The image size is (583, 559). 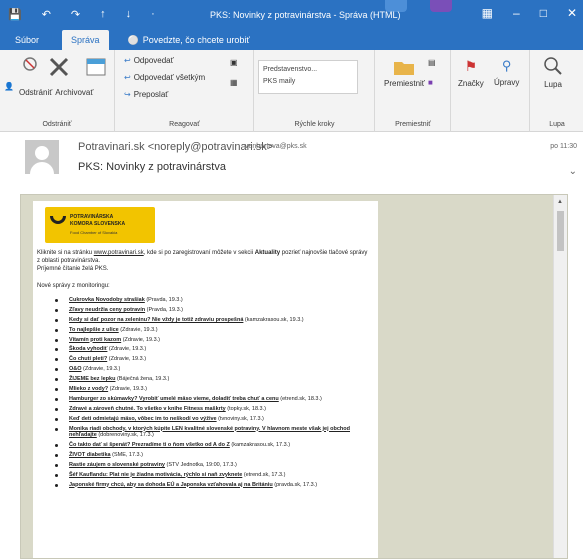 I want to click on decor-icon, so click(x=441, y=6).